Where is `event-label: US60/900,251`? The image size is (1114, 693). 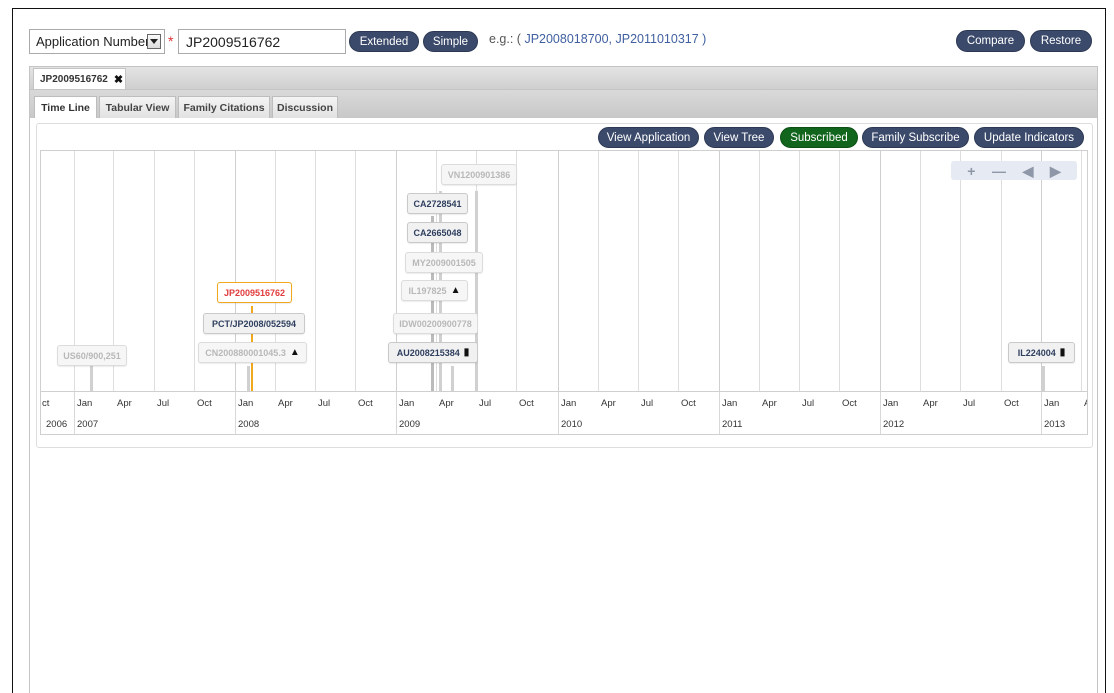 event-label: US60/900,251 is located at coordinates (92, 355).